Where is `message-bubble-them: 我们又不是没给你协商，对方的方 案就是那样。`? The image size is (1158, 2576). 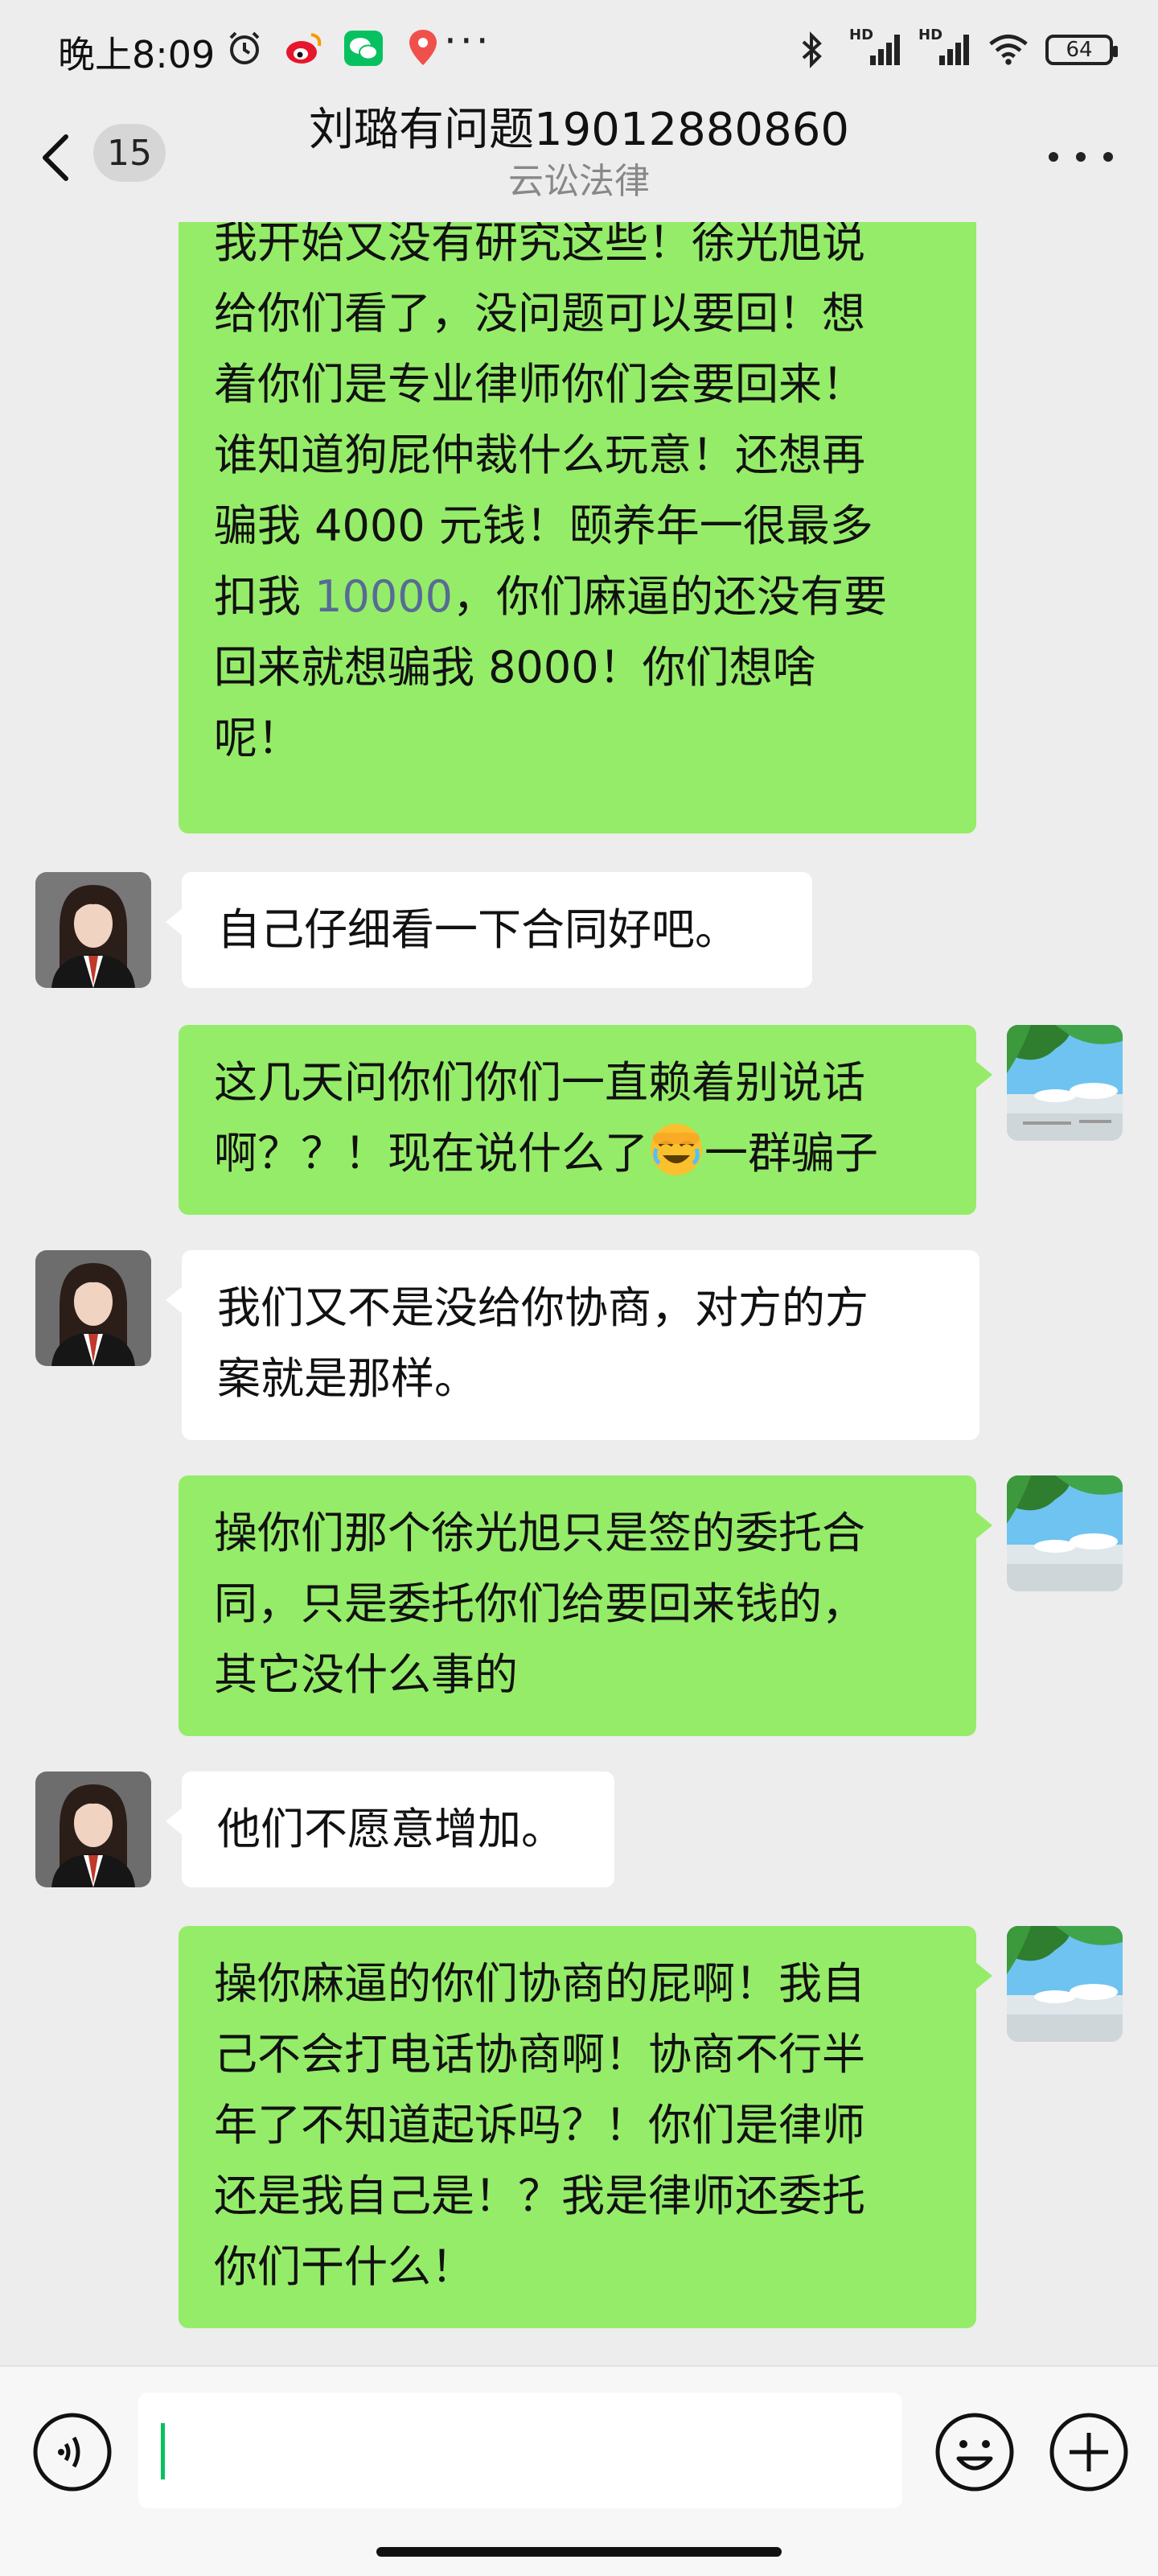
message-bubble-them: 我们又不是没给你协商，对方的方 案就是那样。 is located at coordinates (572, 1345).